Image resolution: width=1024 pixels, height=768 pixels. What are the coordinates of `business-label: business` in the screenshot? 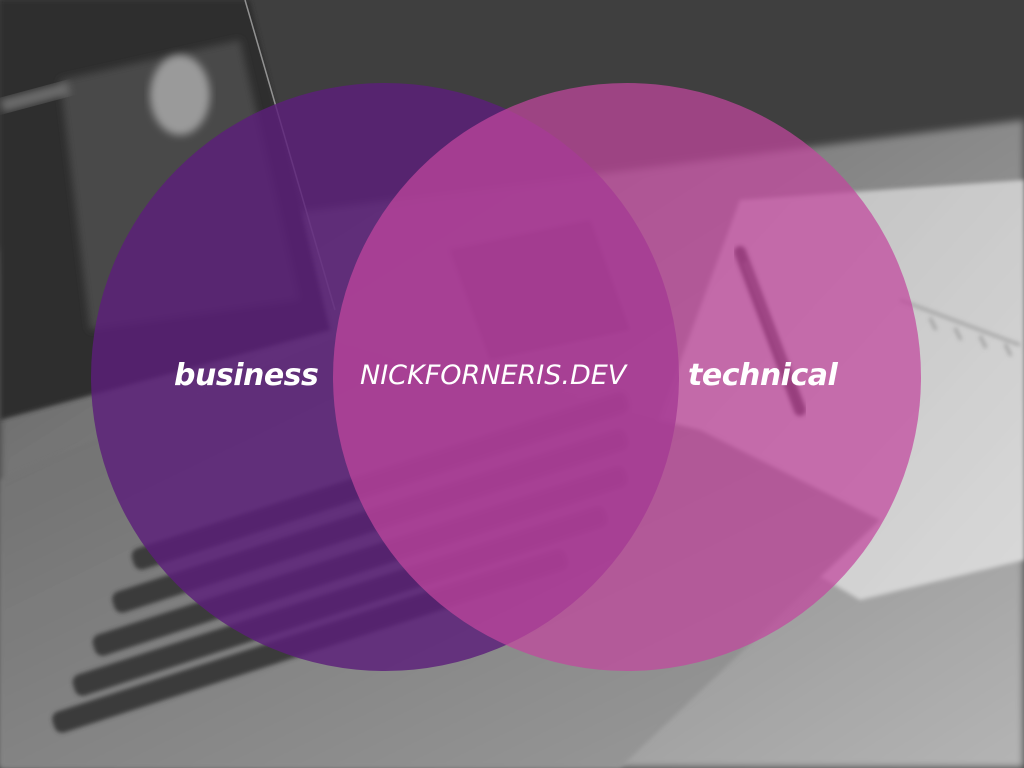 It's located at (246, 375).